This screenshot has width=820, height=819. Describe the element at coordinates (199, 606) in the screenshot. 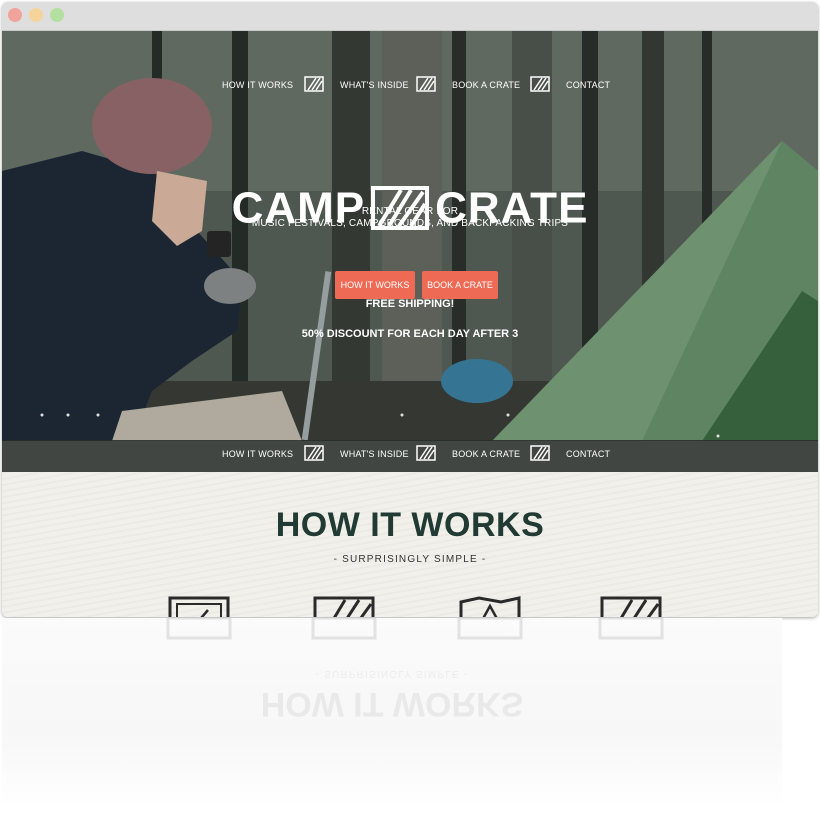

I see `laptop-icon` at that location.